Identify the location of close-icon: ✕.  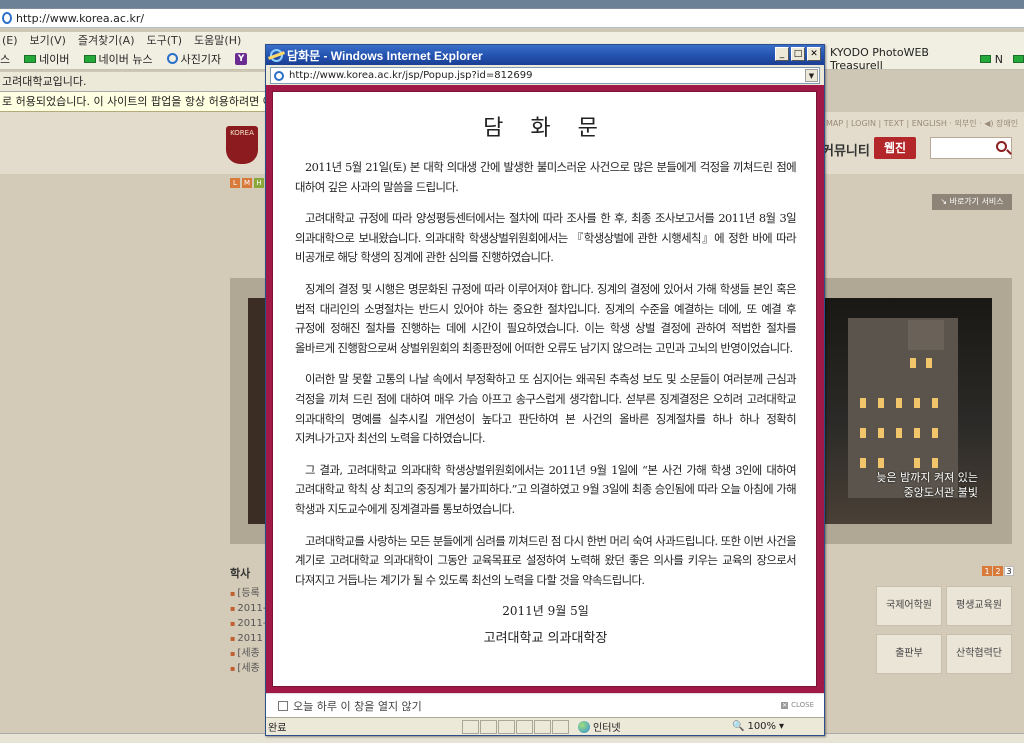
(785, 705).